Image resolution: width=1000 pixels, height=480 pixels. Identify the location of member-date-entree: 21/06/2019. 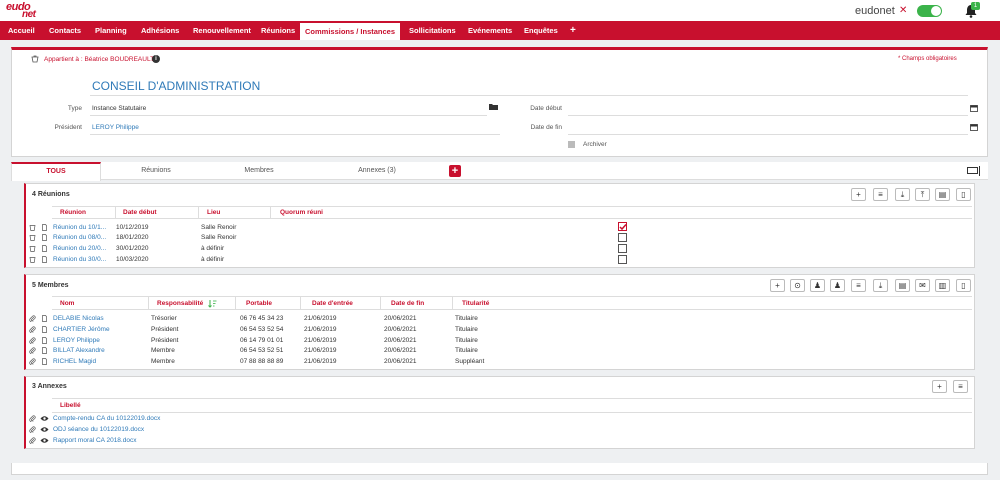
(320, 350).